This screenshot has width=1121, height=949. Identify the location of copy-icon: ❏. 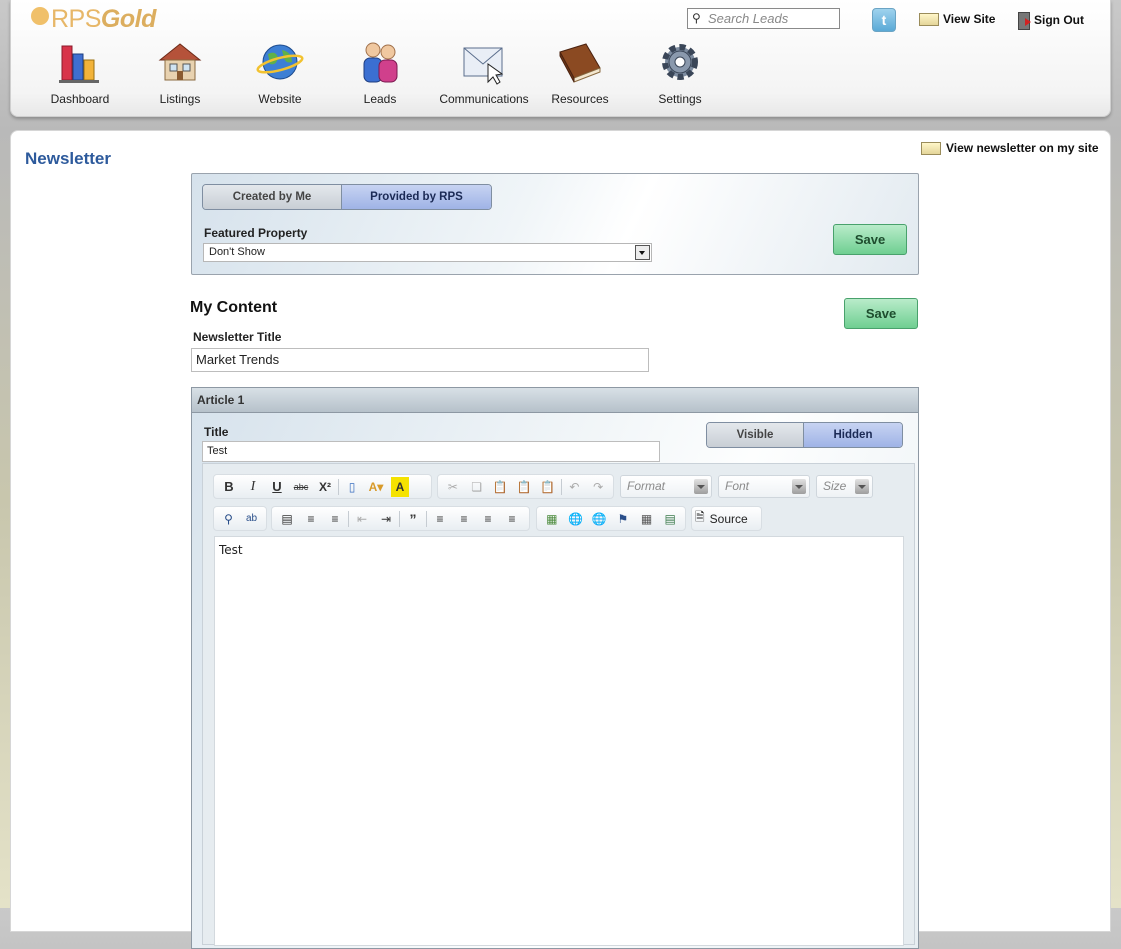
(477, 487).